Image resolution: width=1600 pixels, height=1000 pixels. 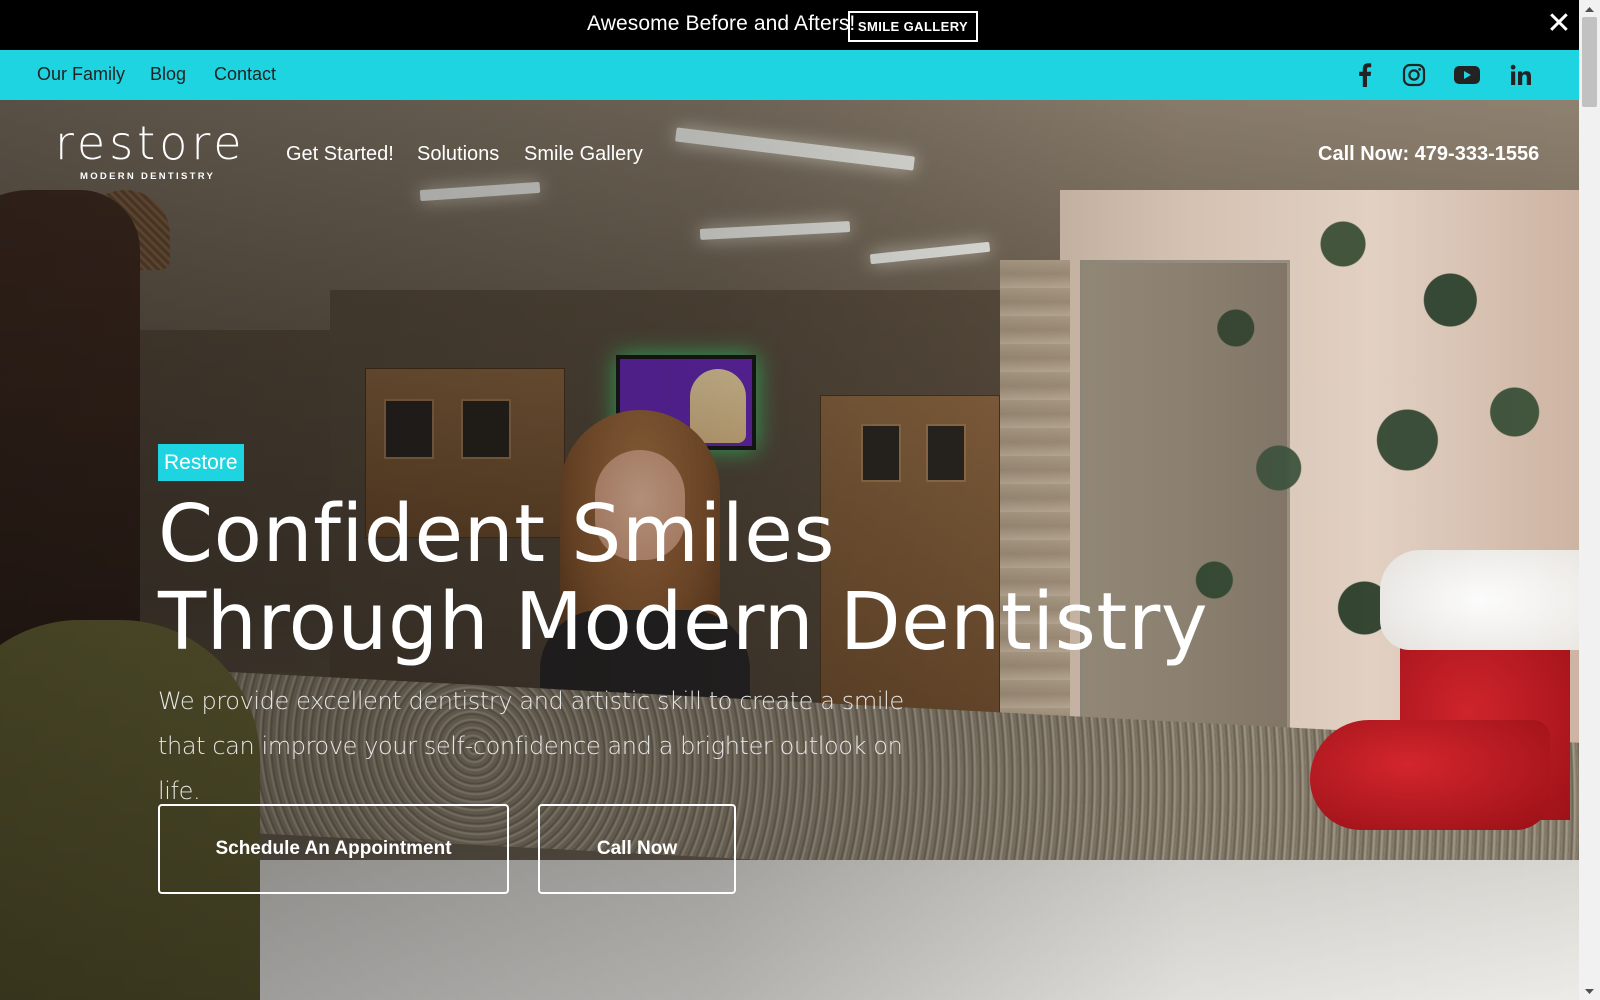 I want to click on scrollbar, so click(x=1589, y=500).